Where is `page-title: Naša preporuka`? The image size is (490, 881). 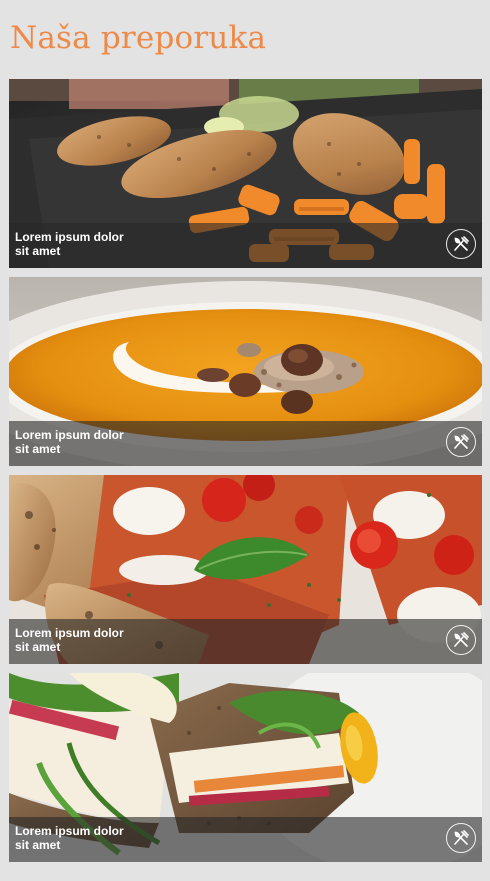
page-title: Naša preporuka is located at coordinates (138, 38).